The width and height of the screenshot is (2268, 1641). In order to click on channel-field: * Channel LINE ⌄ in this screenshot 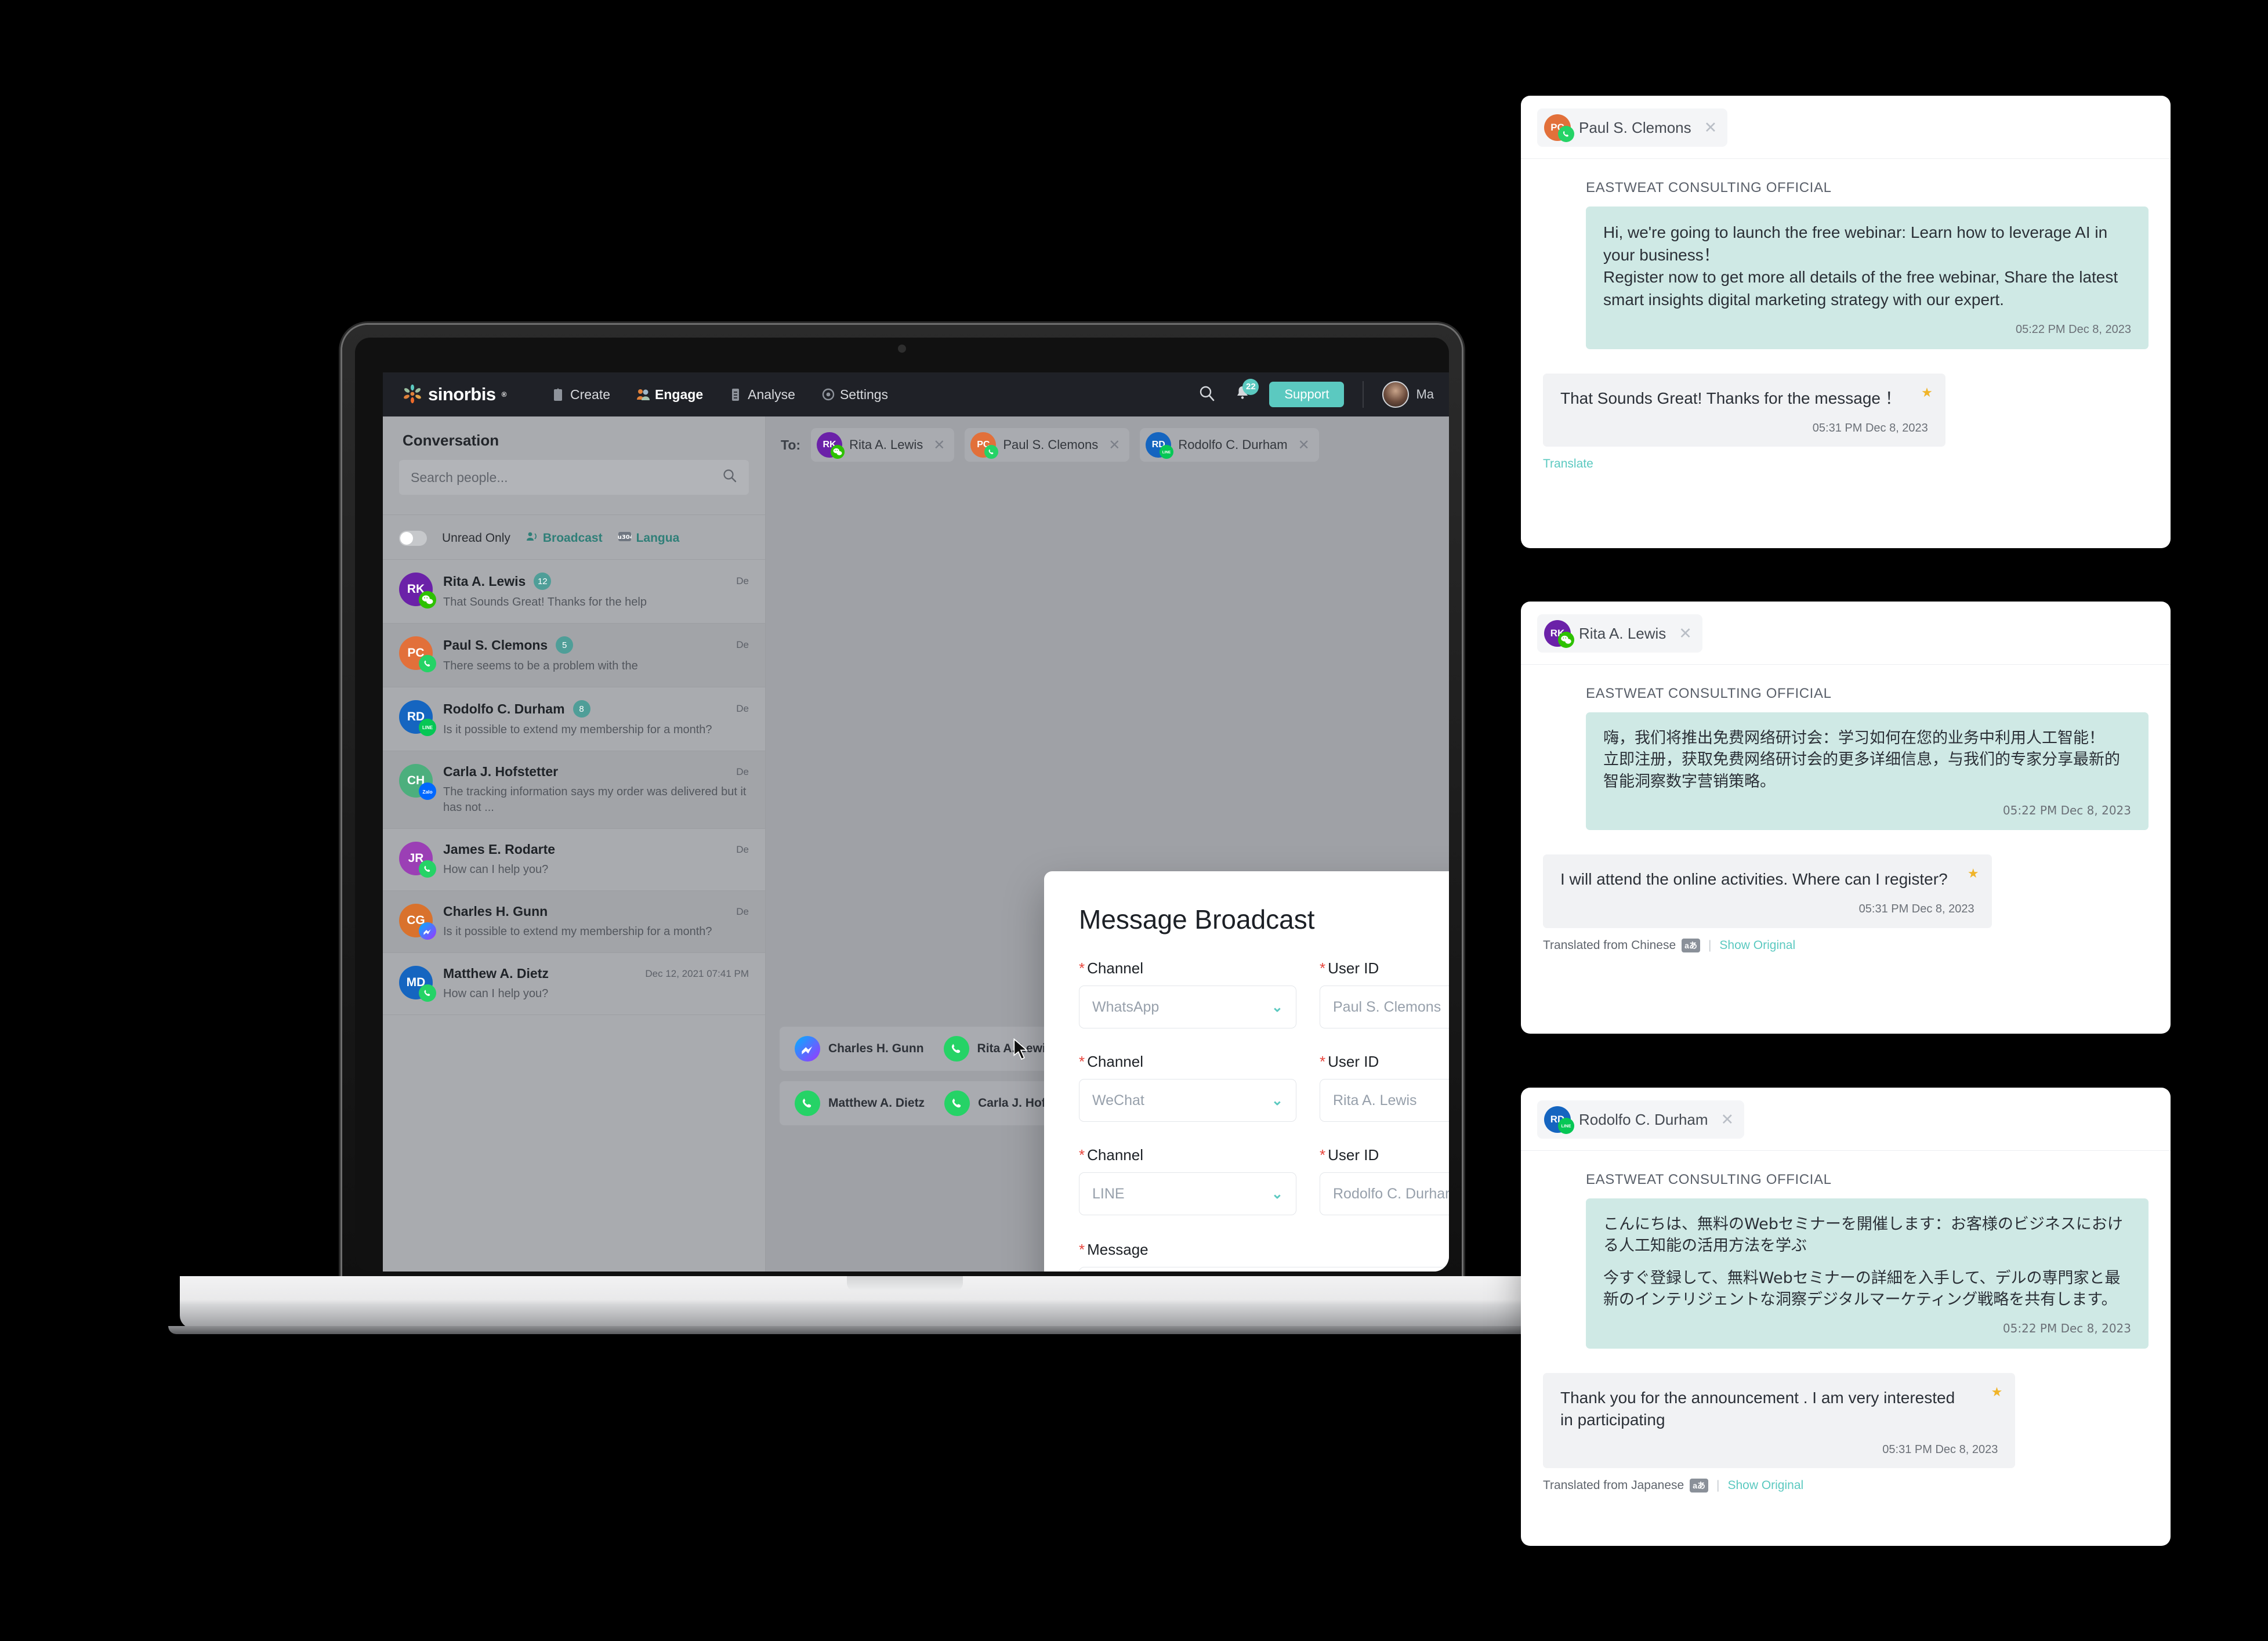, I will do `click(1188, 1180)`.